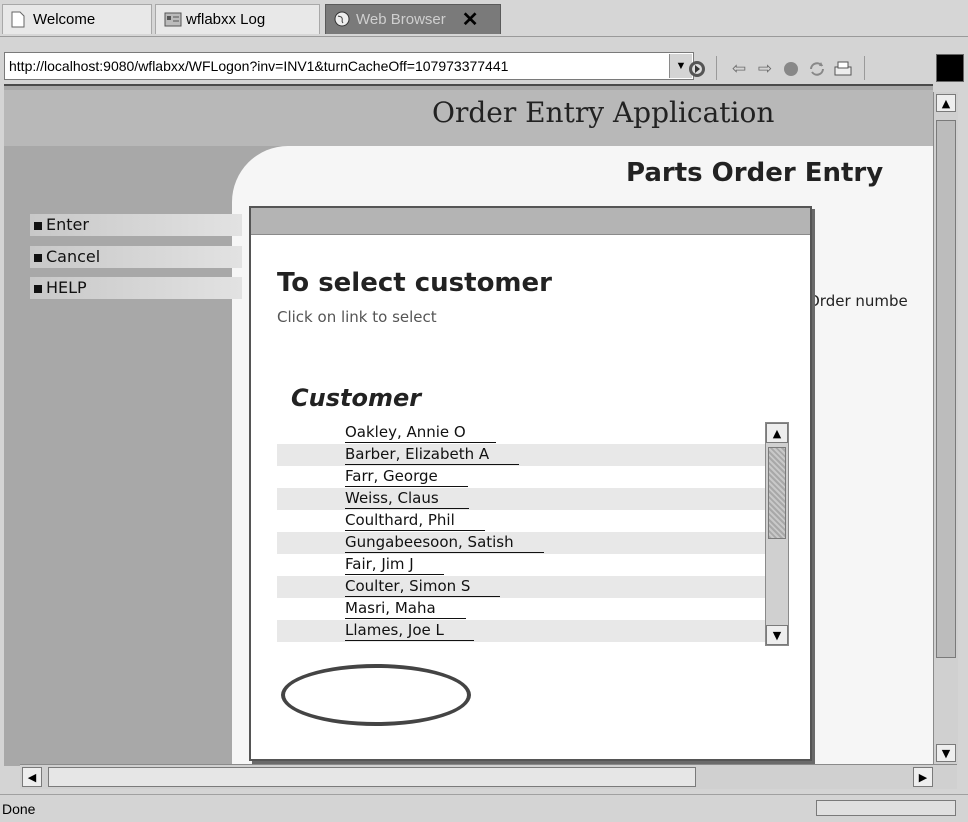 The height and width of the screenshot is (822, 968). What do you see at coordinates (484, 808) in the screenshot?
I see `status-bar: Done` at bounding box center [484, 808].